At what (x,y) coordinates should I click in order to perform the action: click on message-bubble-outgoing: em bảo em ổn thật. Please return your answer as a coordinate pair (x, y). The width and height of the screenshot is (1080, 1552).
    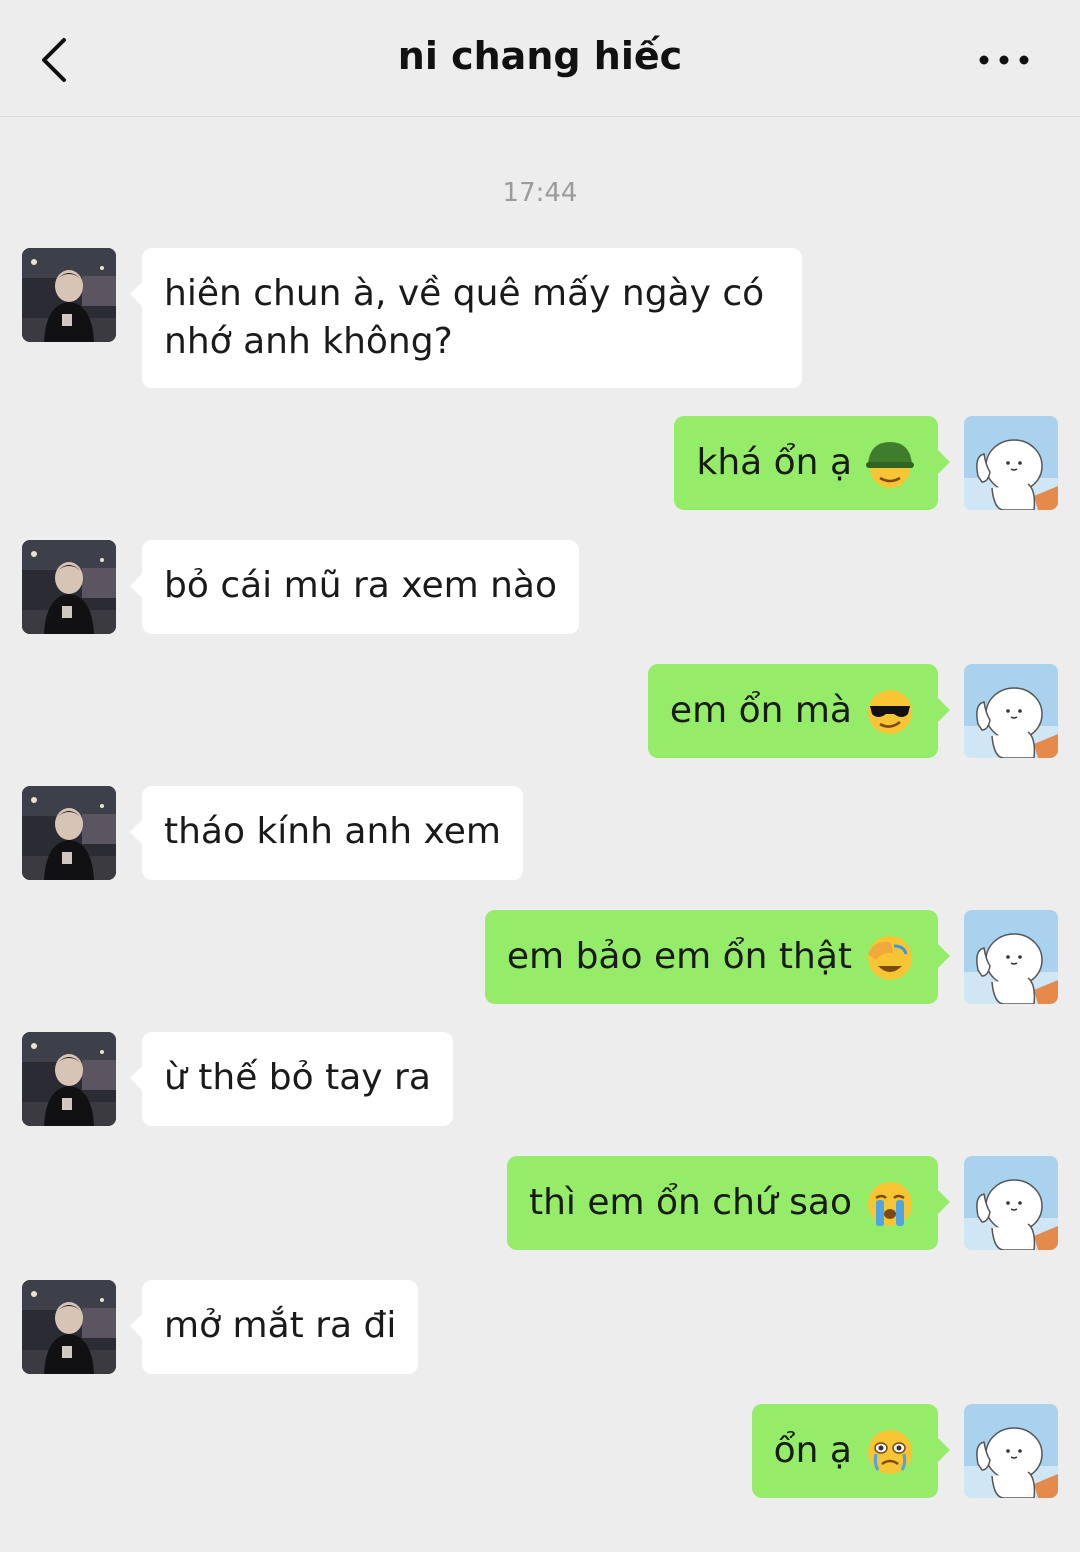
    Looking at the image, I should click on (717, 957).